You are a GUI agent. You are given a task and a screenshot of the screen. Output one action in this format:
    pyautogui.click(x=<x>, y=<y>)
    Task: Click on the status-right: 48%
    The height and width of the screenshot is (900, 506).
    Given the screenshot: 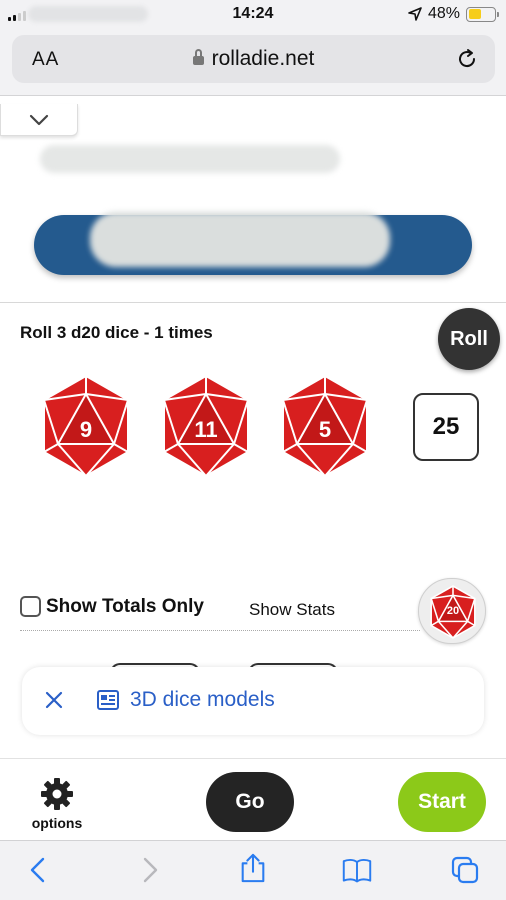 What is the action you would take?
    pyautogui.click(x=453, y=14)
    